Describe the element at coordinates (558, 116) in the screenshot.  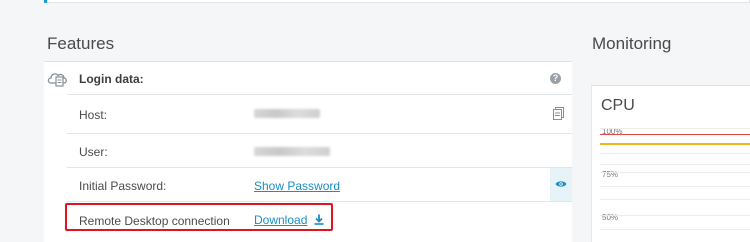
I see `copy-icon` at that location.